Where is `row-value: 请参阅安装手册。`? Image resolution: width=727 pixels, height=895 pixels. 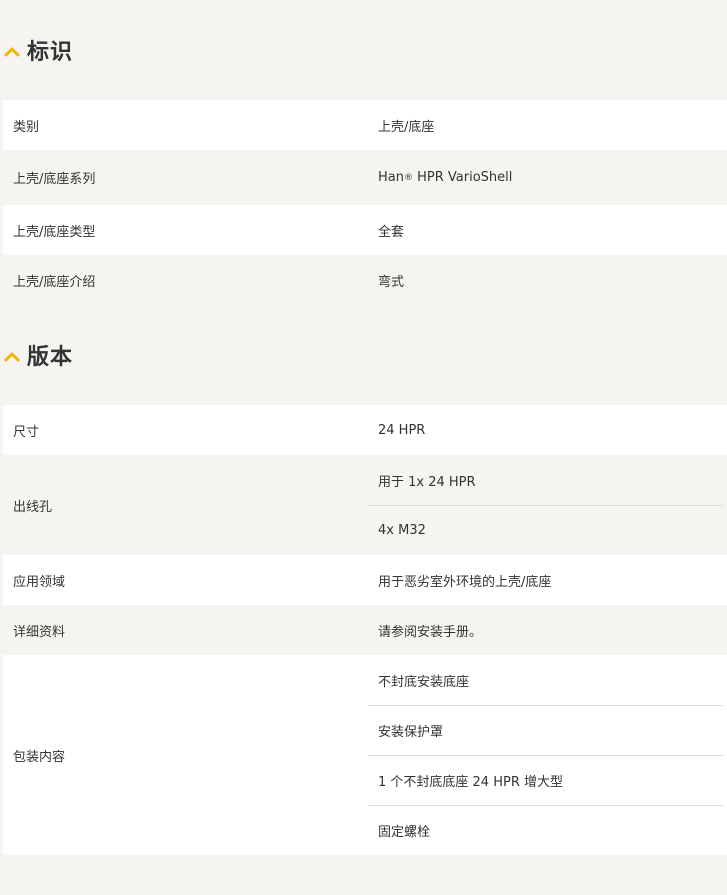 row-value: 请参阅安装手册。 is located at coordinates (547, 630).